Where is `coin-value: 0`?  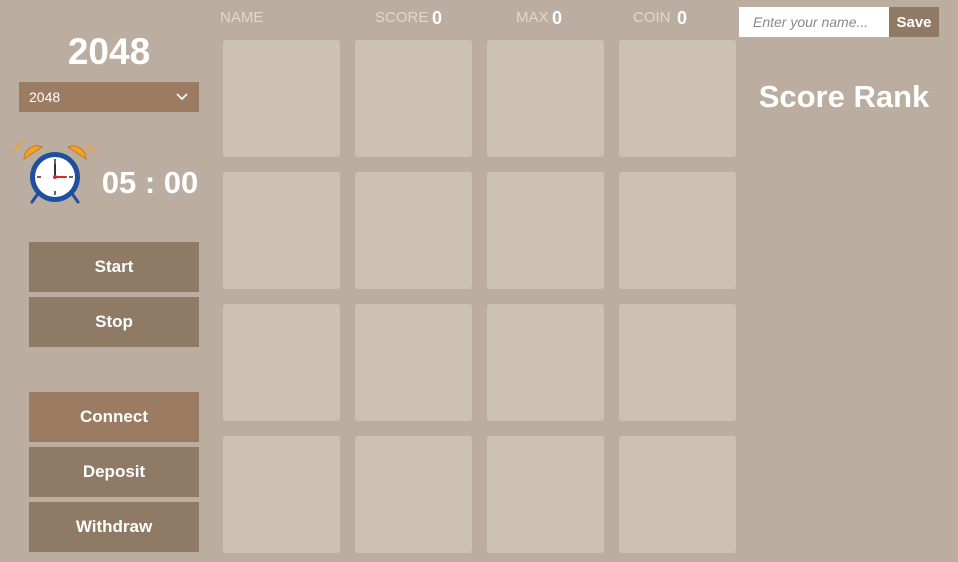
coin-value: 0 is located at coordinates (682, 18).